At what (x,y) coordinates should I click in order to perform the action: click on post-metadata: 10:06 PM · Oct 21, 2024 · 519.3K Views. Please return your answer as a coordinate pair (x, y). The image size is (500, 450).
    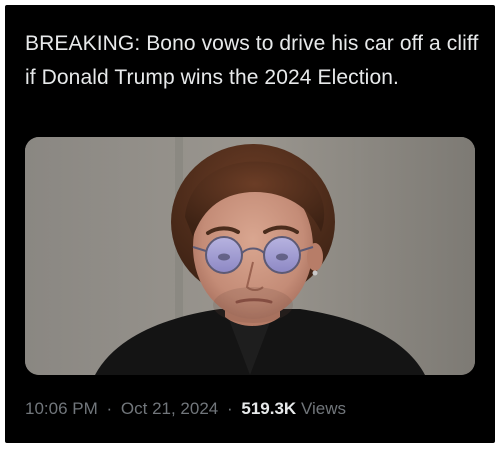
    Looking at the image, I should click on (185, 409).